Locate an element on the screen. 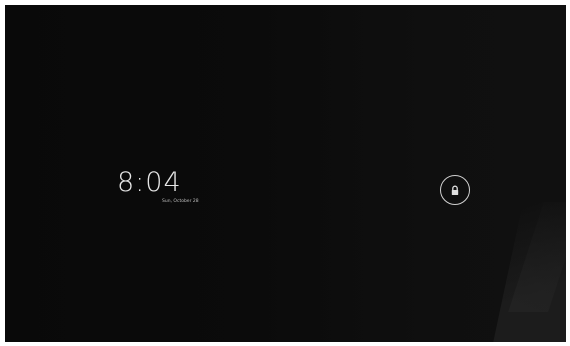 The width and height of the screenshot is (570, 346). clock-date: Sun, October 28 is located at coordinates (180, 201).